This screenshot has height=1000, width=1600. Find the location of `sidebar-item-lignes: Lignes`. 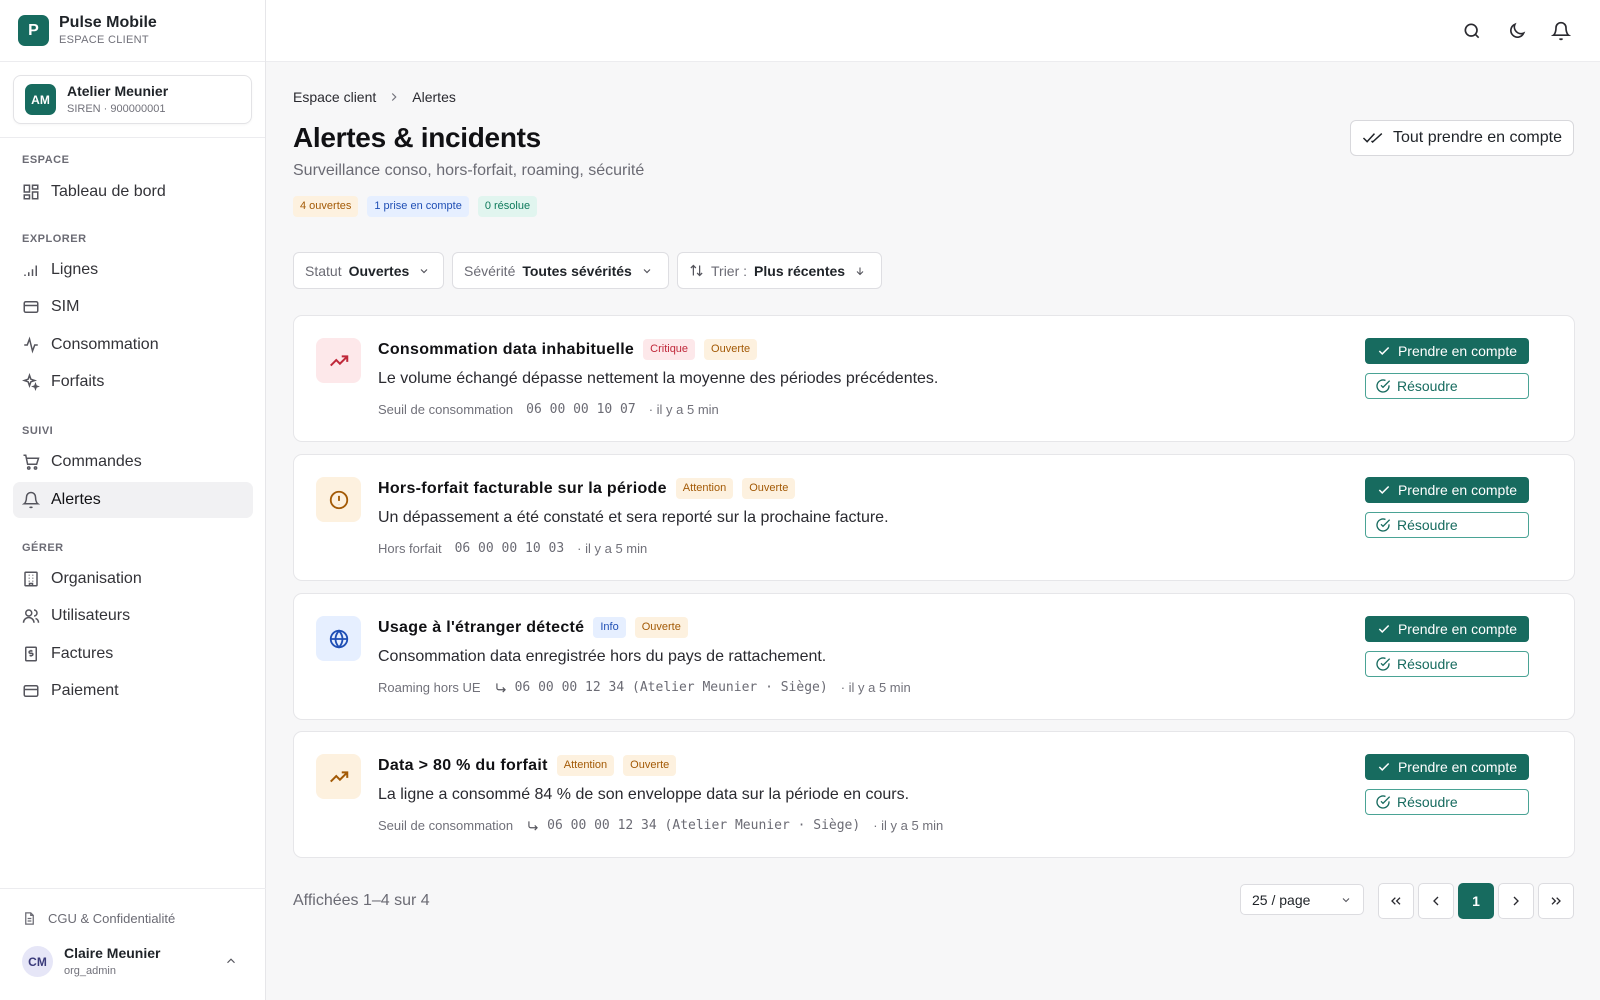

sidebar-item-lignes: Lignes is located at coordinates (133, 270).